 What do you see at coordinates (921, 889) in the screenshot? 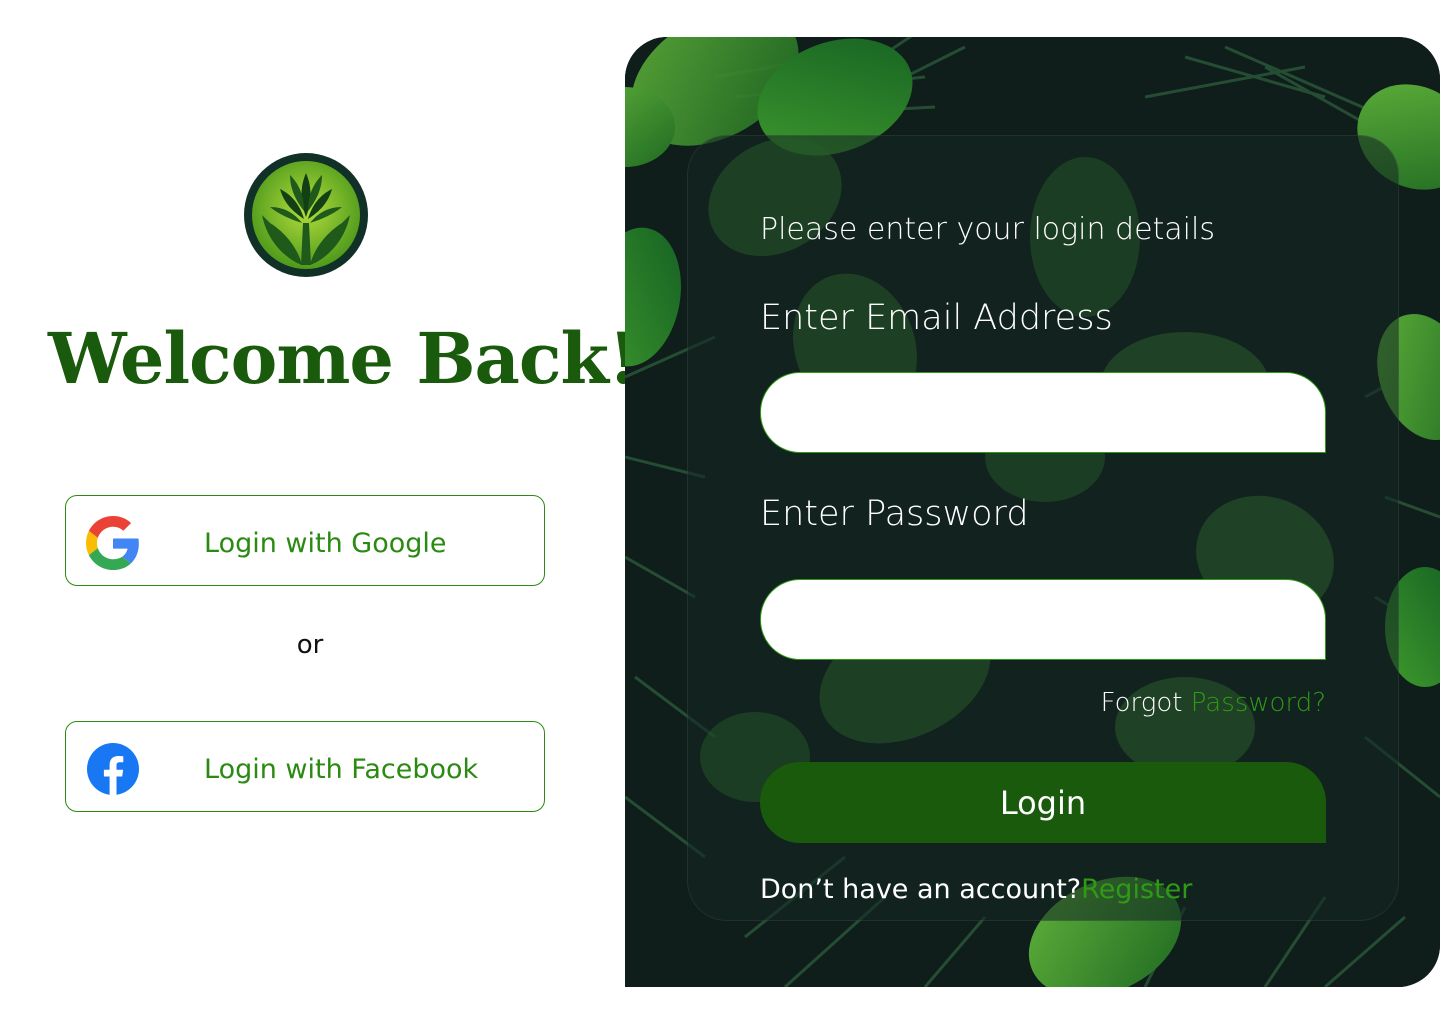
I see `register-prefix: Don’t have an account?` at bounding box center [921, 889].